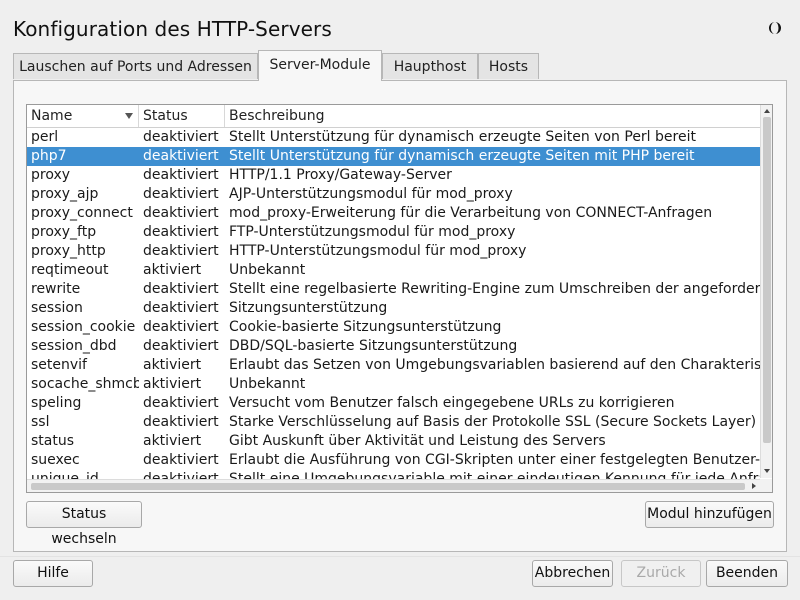  I want to click on column-header-name: Name, so click(83, 116).